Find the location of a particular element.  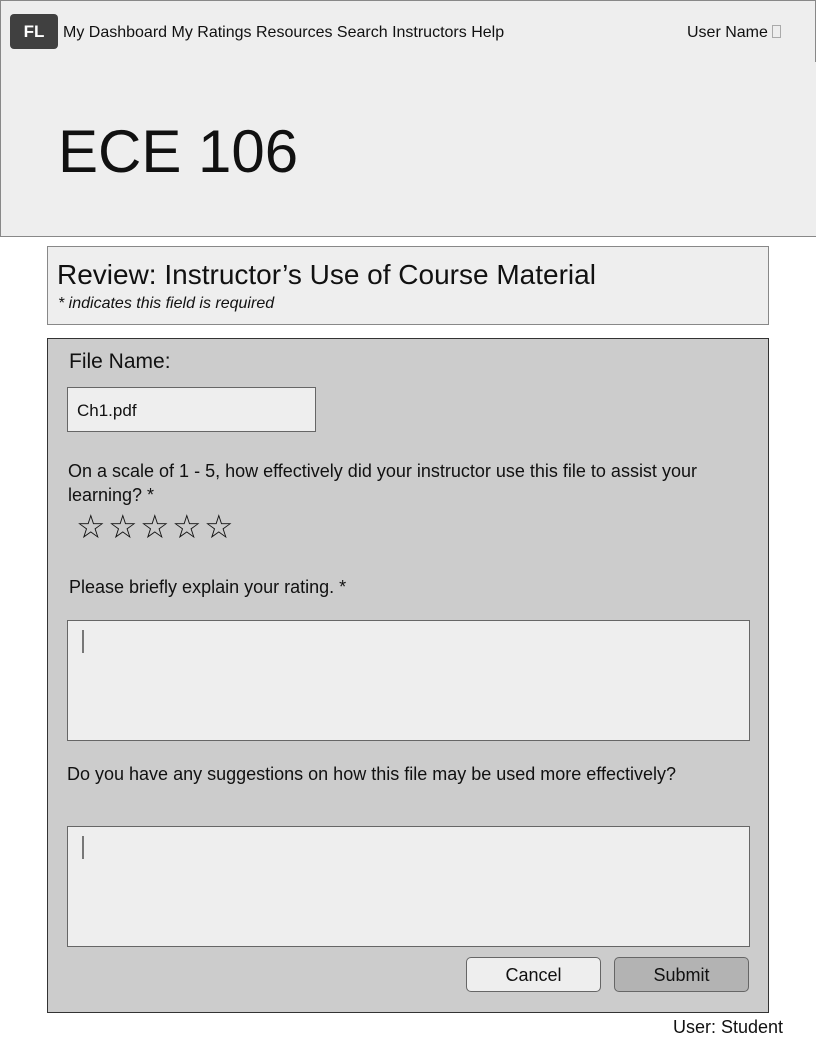

nav-link-search-instructors: Search Instructors is located at coordinates (402, 32).